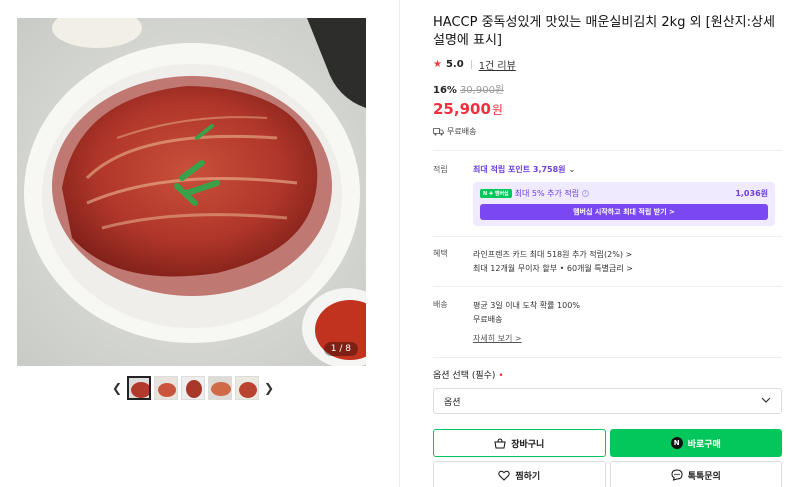  I want to click on talk-inquiry-button: 톡톡문의, so click(695, 474).